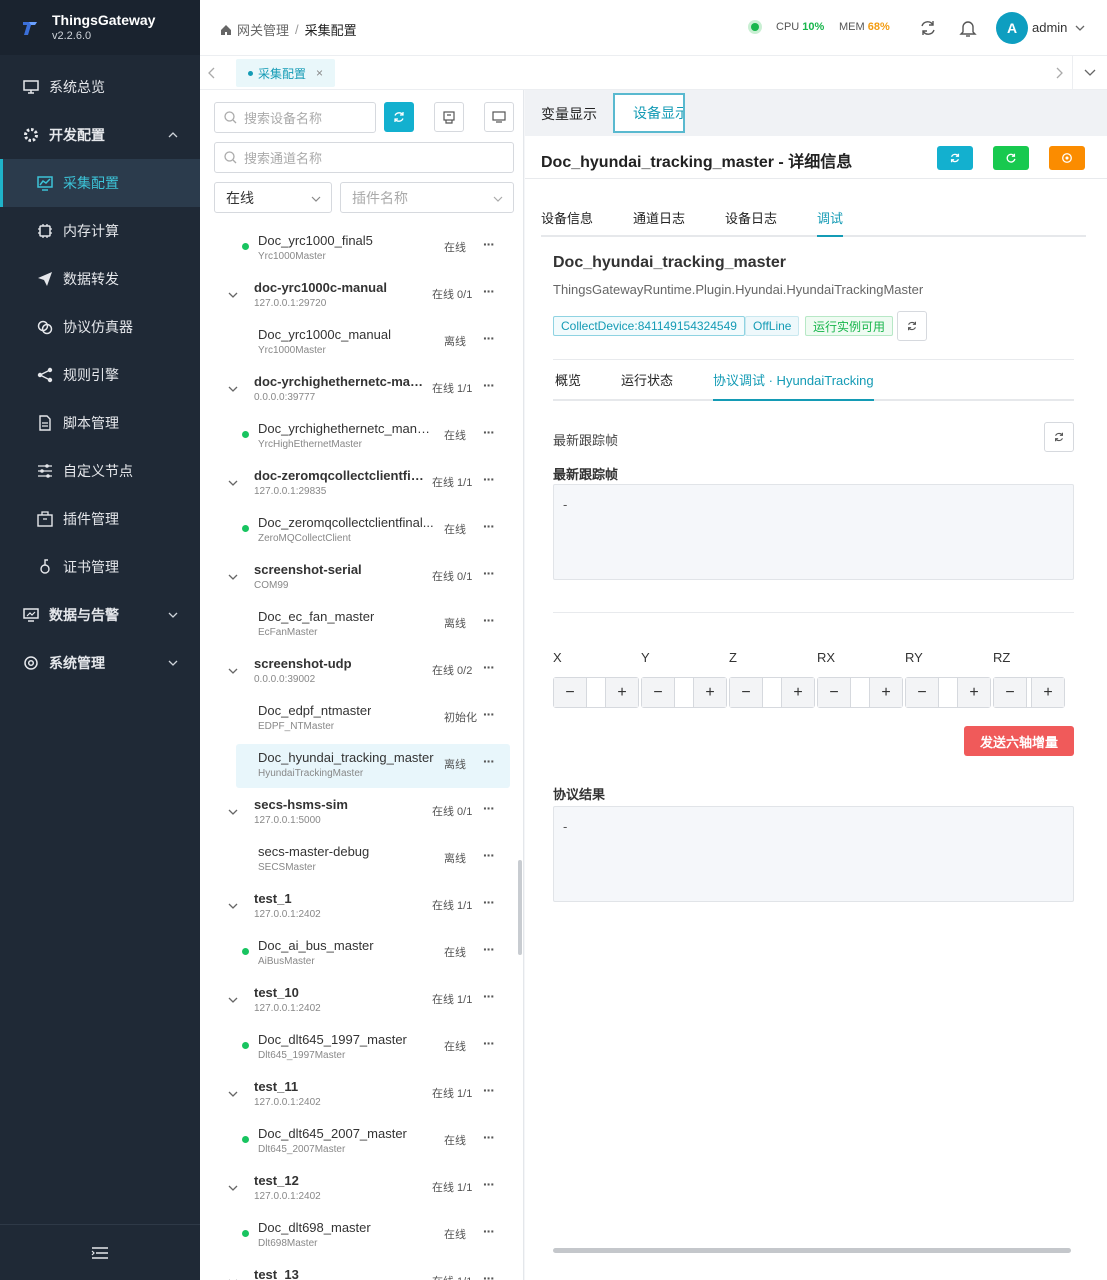 Image resolution: width=1107 pixels, height=1280 pixels. I want to click on tab-protocol-debug: 协议调试 · HyundaiTracking, so click(793, 385).